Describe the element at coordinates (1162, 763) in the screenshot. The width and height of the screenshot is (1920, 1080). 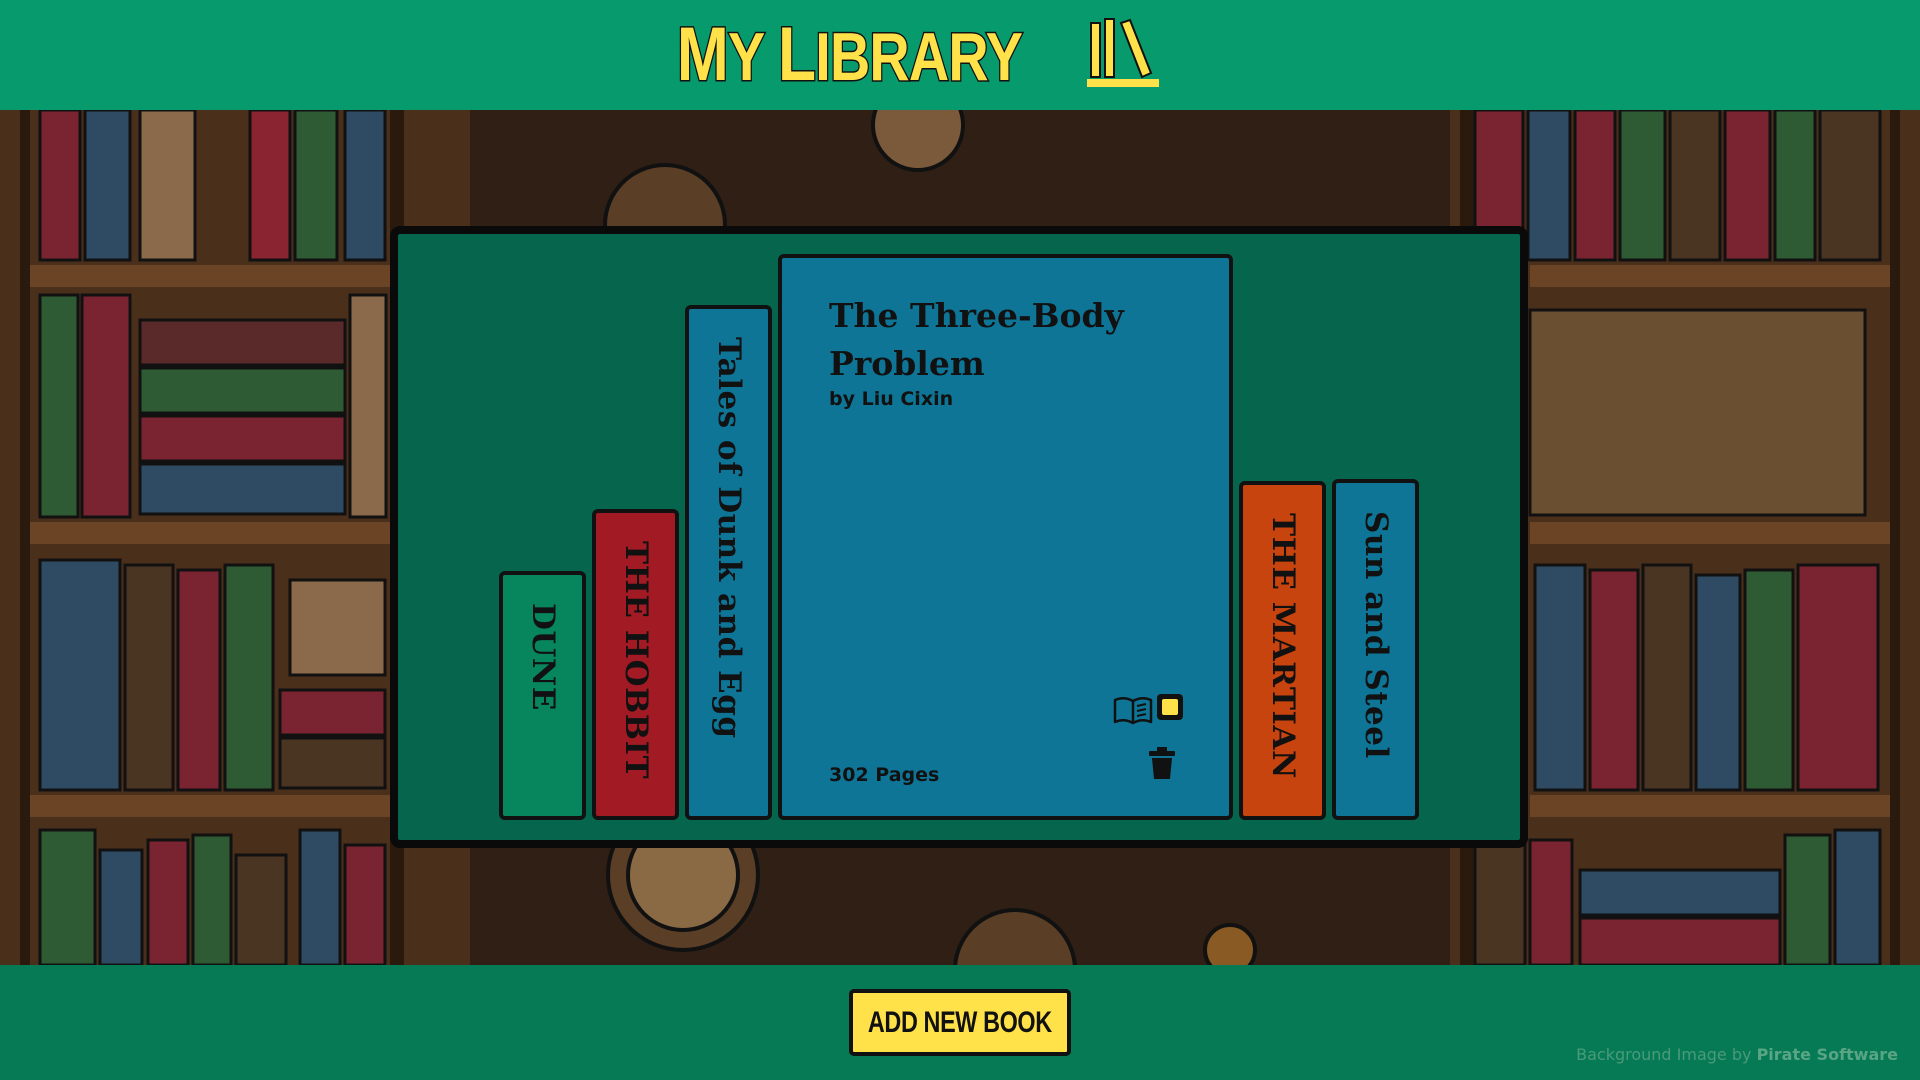
I see `trash-icon` at that location.